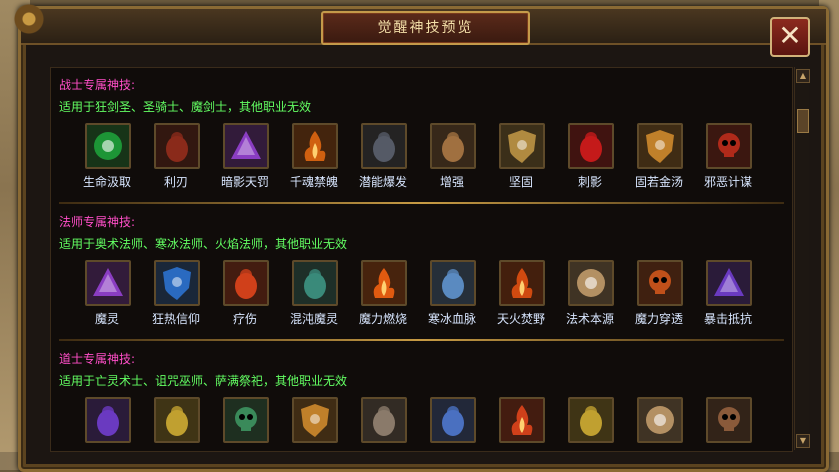 The width and height of the screenshot is (839, 472). I want to click on skill-item: 法术本源, so click(590, 295).